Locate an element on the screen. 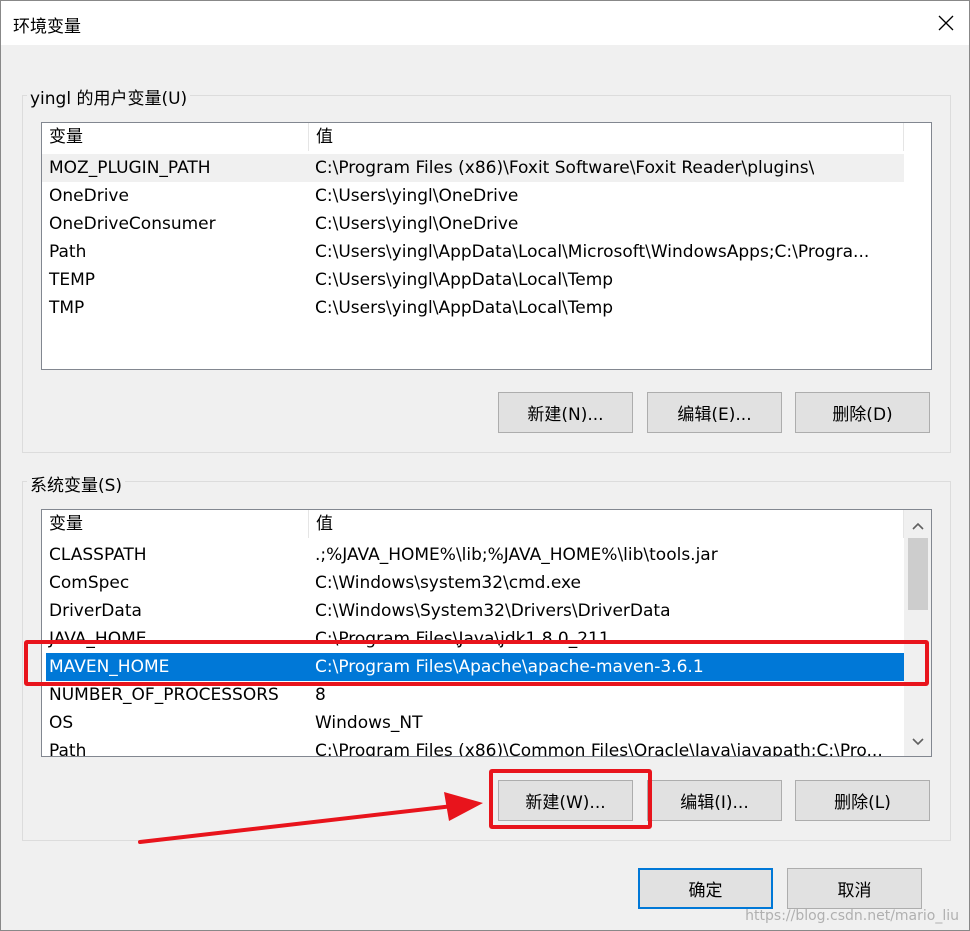 The width and height of the screenshot is (970, 931). annotation-arrow-icon is located at coordinates (310, 818).